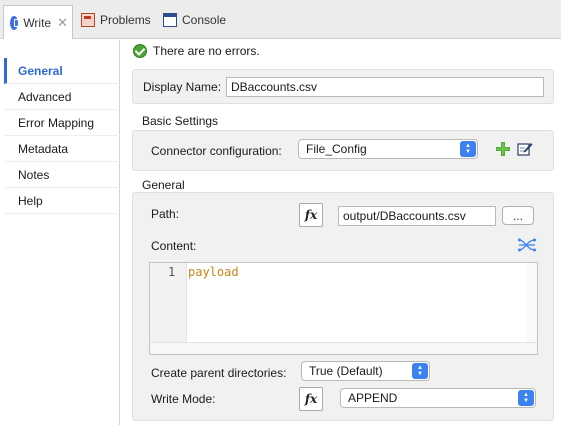 Image resolution: width=561 pixels, height=425 pixels. I want to click on create-parent-label: Create parent directories:, so click(219, 373).